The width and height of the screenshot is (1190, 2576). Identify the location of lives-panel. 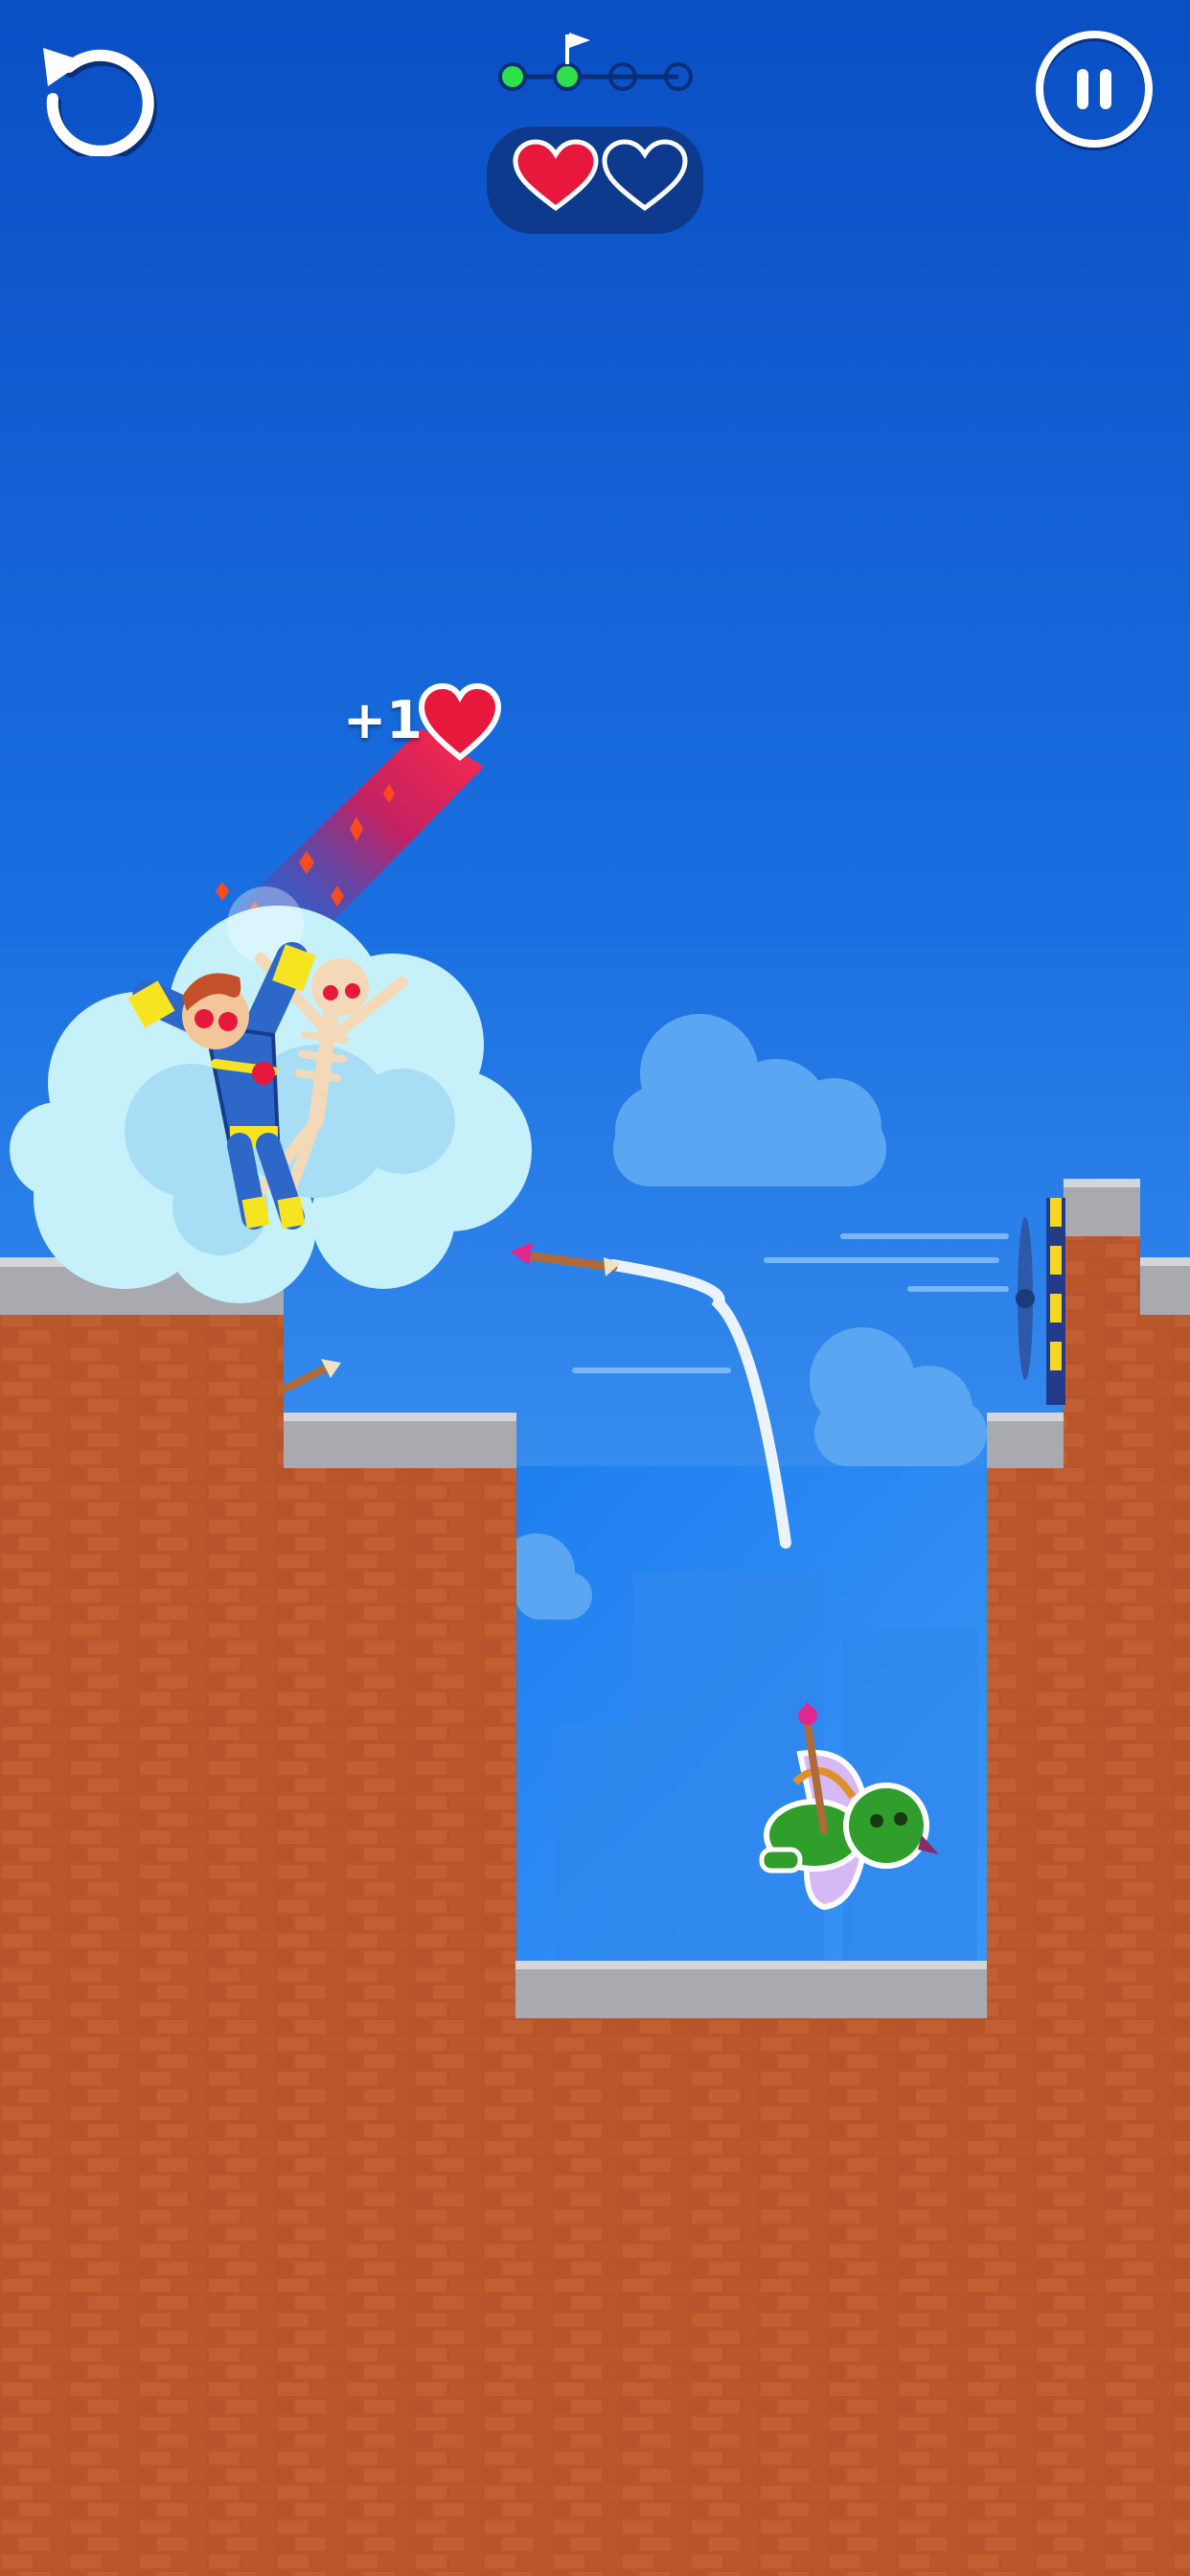
(595, 180).